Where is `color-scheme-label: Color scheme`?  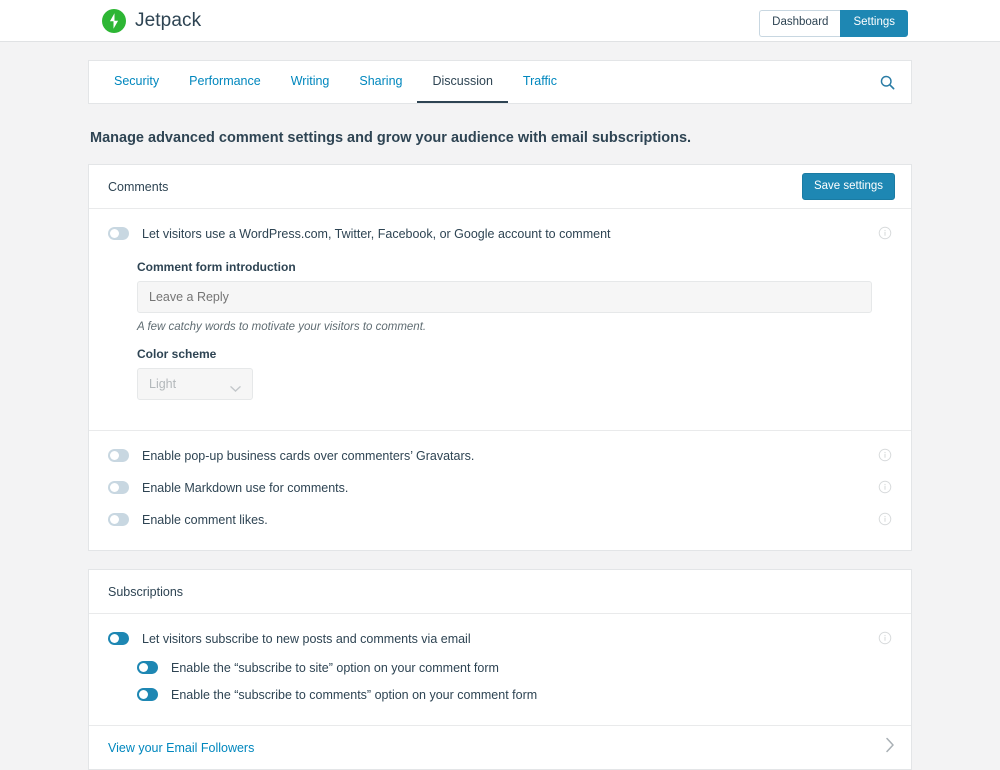 color-scheme-label: Color scheme is located at coordinates (177, 354).